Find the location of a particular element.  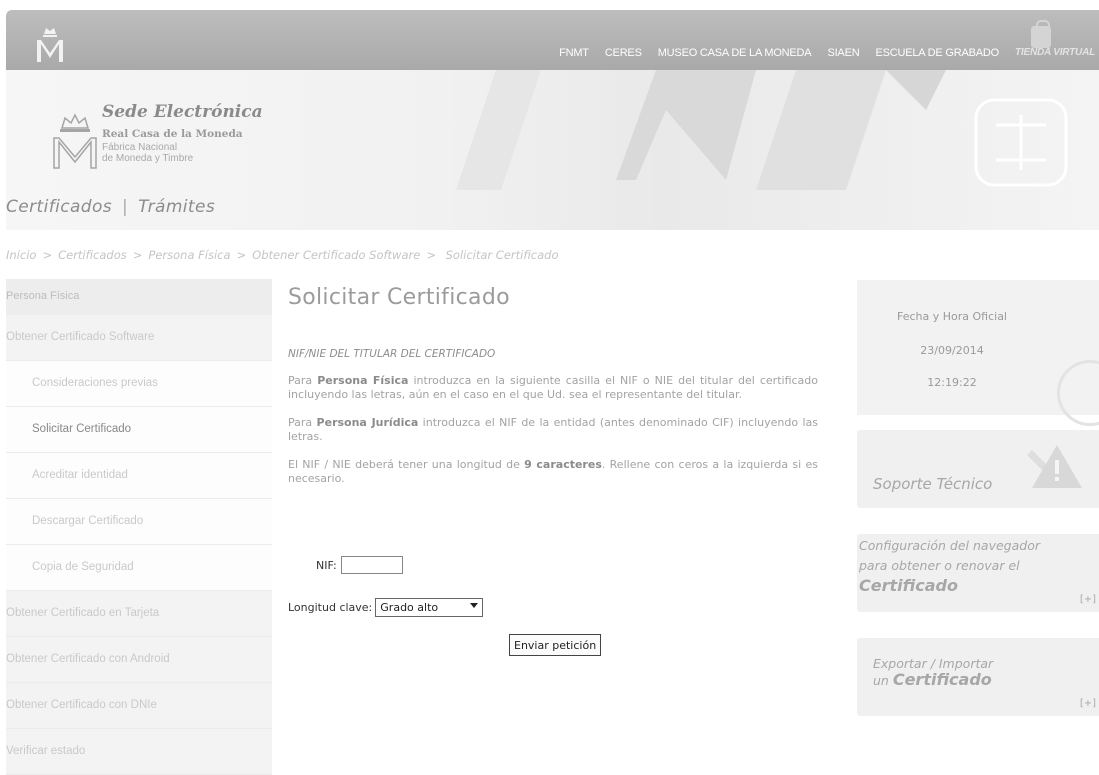

nif-input is located at coordinates (371, 565).